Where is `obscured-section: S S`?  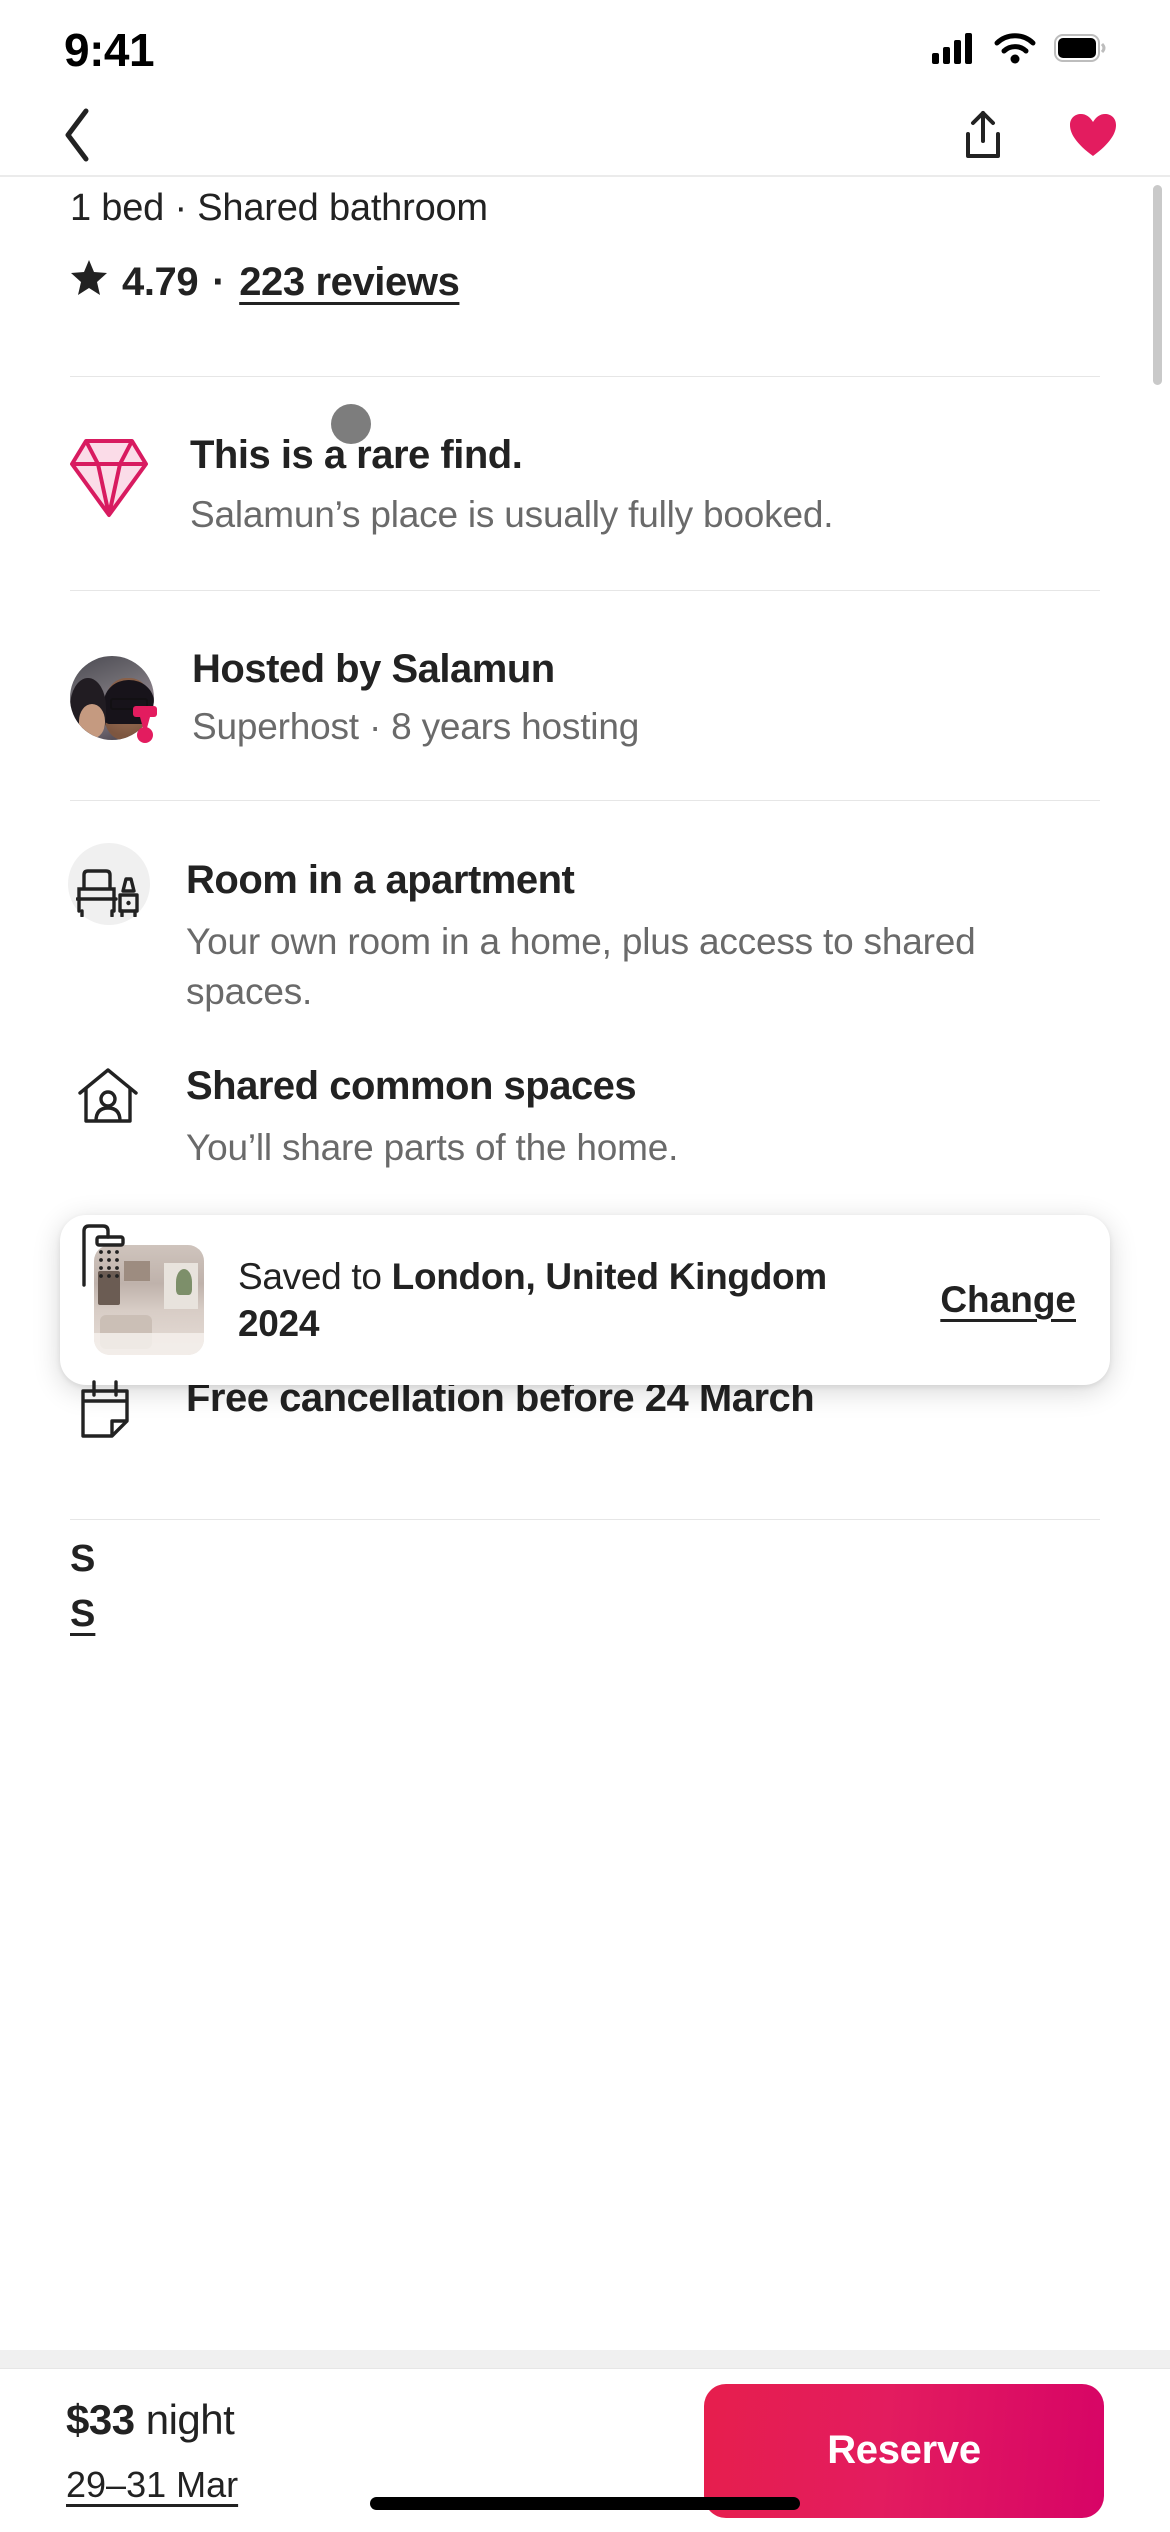
obscured-section: S S is located at coordinates (585, 1578).